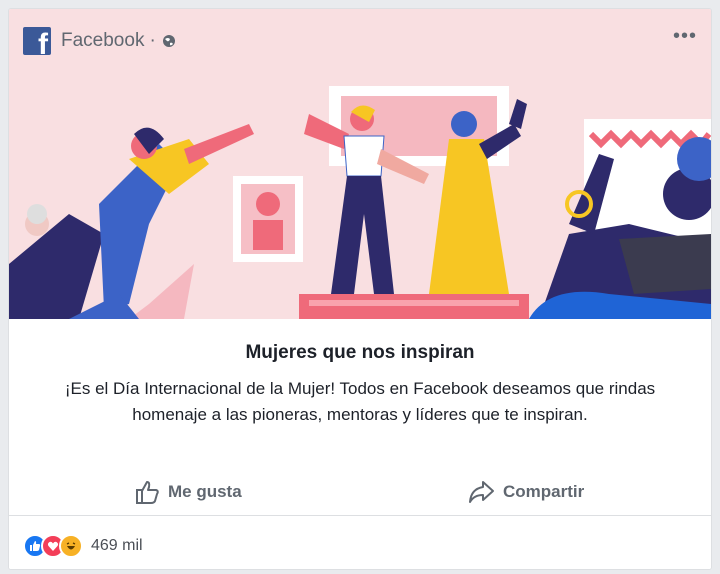 Image resolution: width=720 pixels, height=574 pixels. Describe the element at coordinates (168, 41) in the screenshot. I see `globe-icon` at that location.